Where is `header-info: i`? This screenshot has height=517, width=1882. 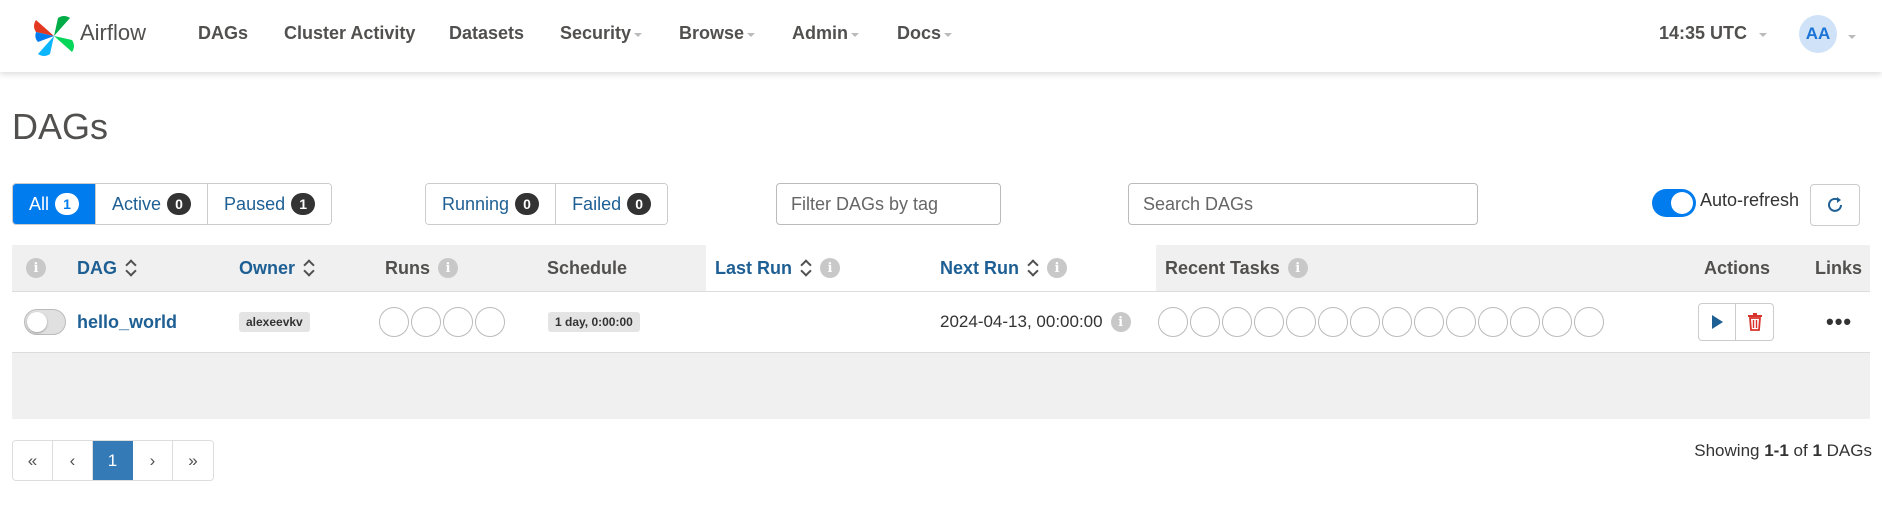
header-info: i is located at coordinates (36, 268).